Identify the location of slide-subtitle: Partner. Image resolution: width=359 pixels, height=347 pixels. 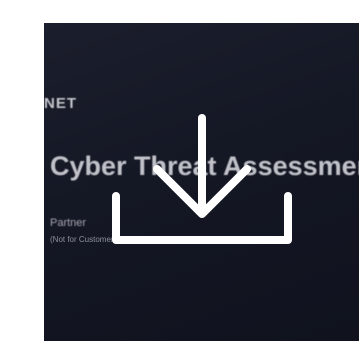
(68, 223).